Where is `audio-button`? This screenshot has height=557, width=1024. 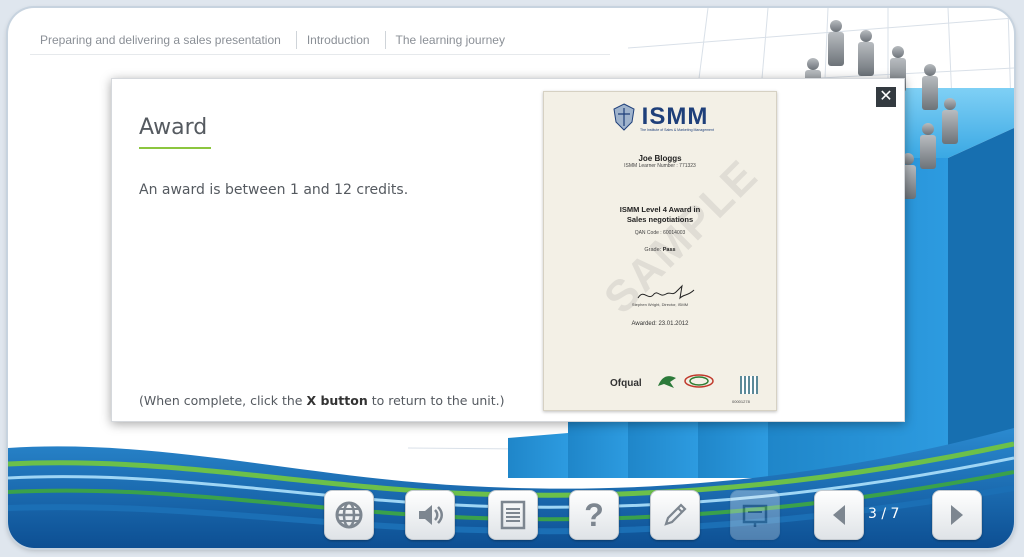 audio-button is located at coordinates (430, 515).